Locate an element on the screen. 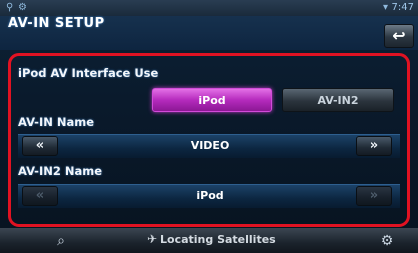 The width and height of the screenshot is (418, 253). av-in-name-next-button: » is located at coordinates (374, 146).